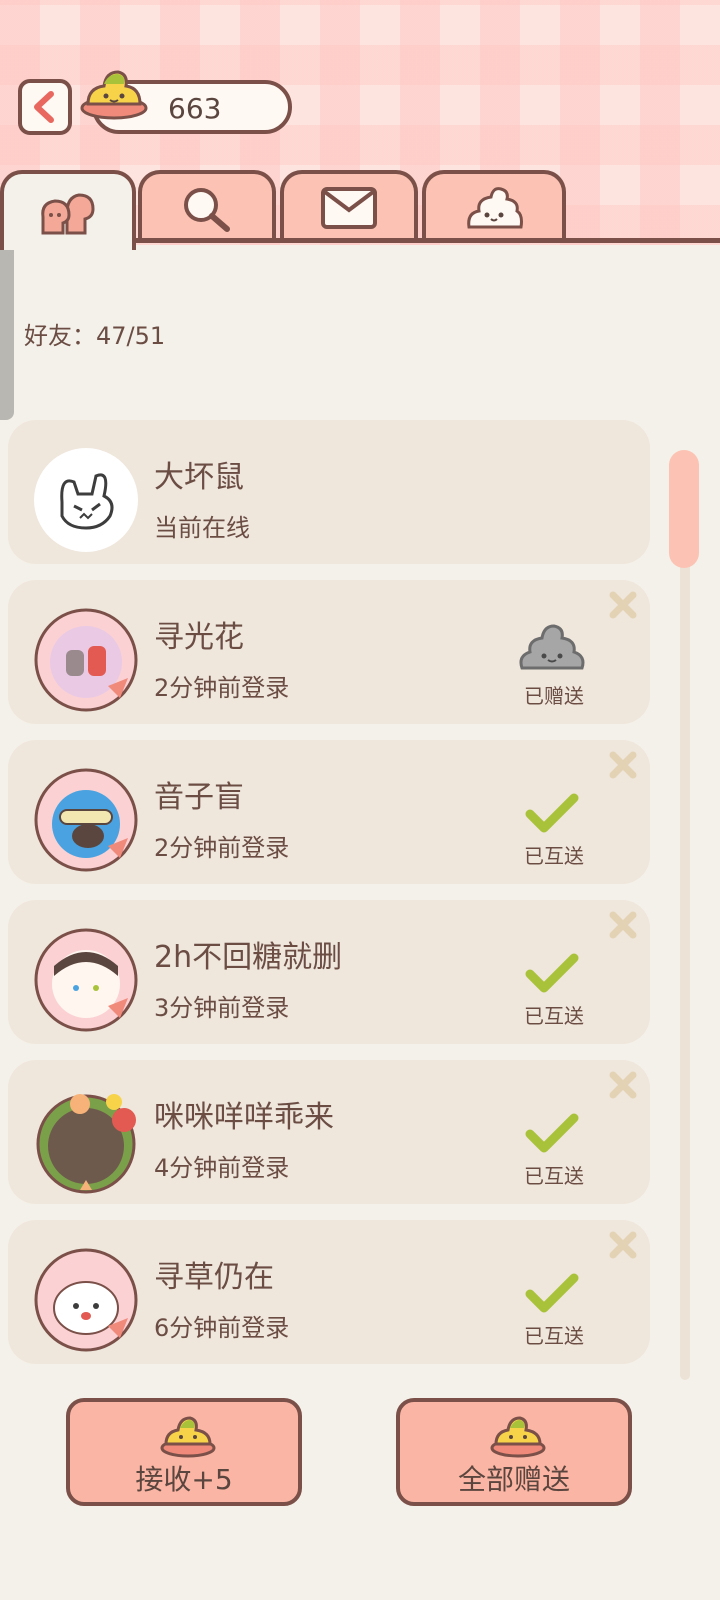 This screenshot has height=1600, width=720. What do you see at coordinates (425, 240) in the screenshot?
I see `tab-divider` at bounding box center [425, 240].